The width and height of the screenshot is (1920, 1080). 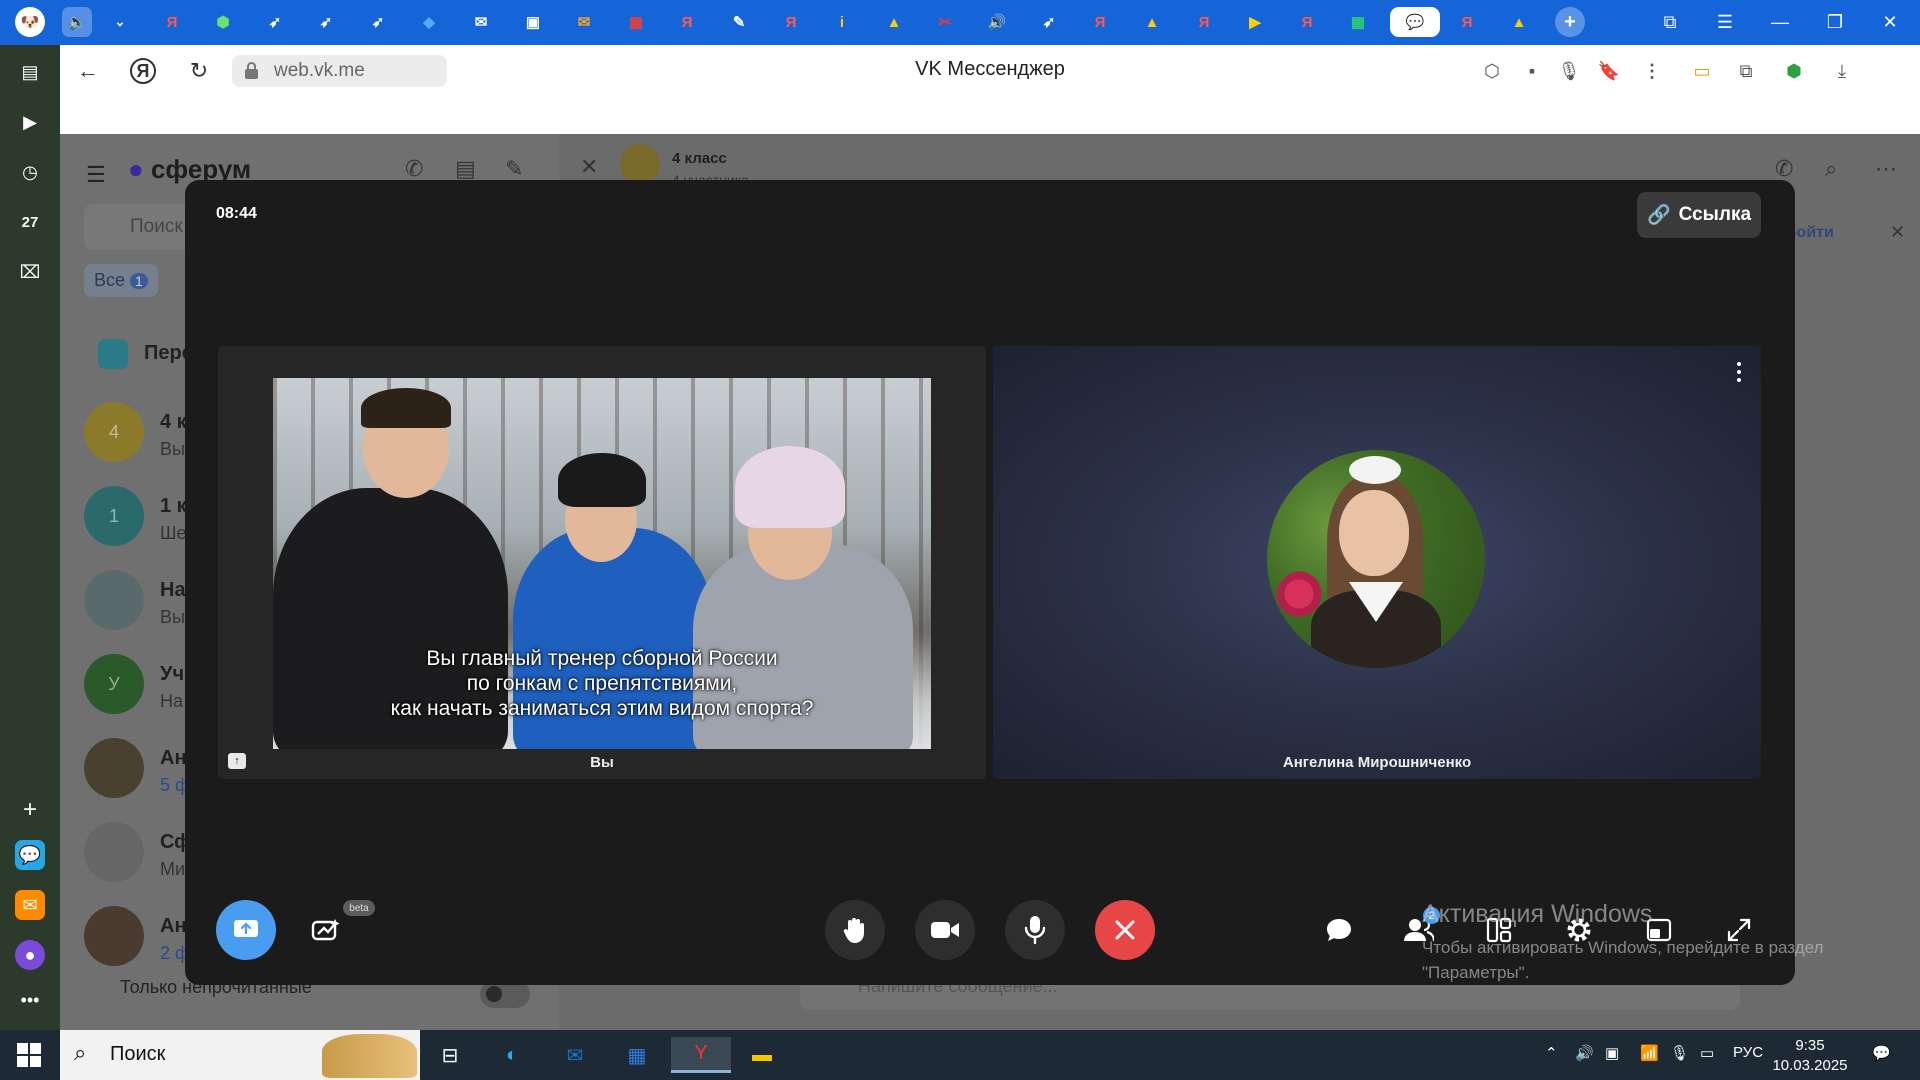 What do you see at coordinates (1897, 232) in the screenshot?
I see `close-banner-icon: ✕` at bounding box center [1897, 232].